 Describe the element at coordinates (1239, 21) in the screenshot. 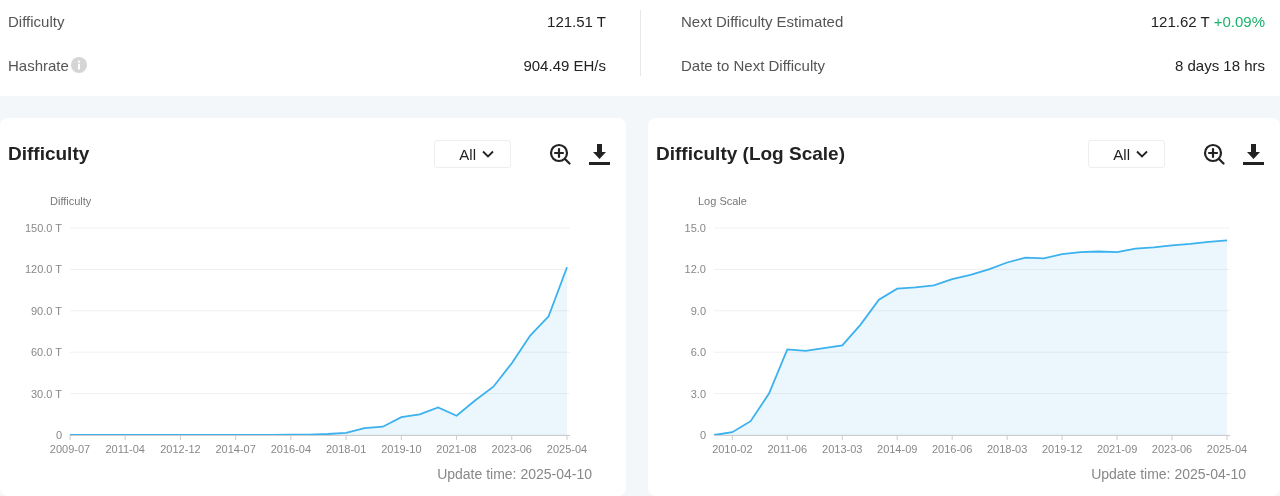

I see `change-percent: +0.09%` at that location.